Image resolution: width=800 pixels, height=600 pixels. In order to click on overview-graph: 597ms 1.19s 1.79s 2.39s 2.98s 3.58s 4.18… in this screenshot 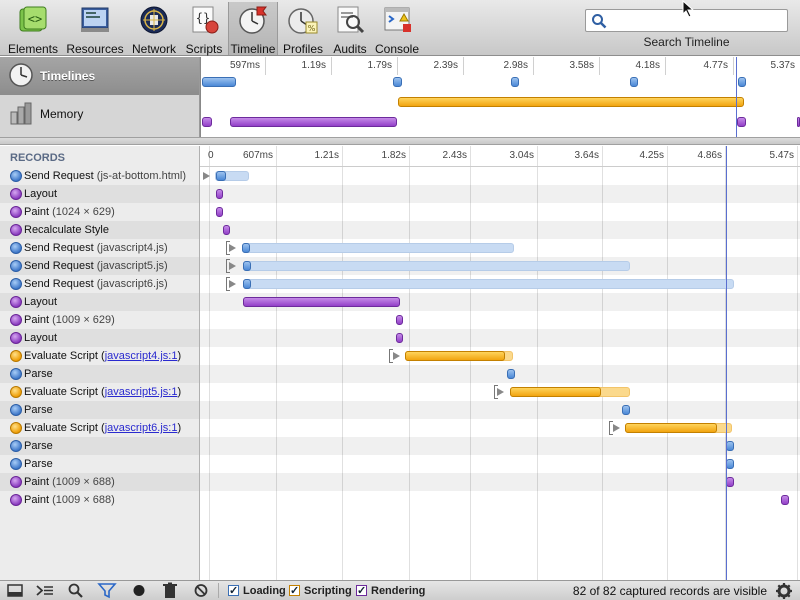, I will do `click(500, 97)`.